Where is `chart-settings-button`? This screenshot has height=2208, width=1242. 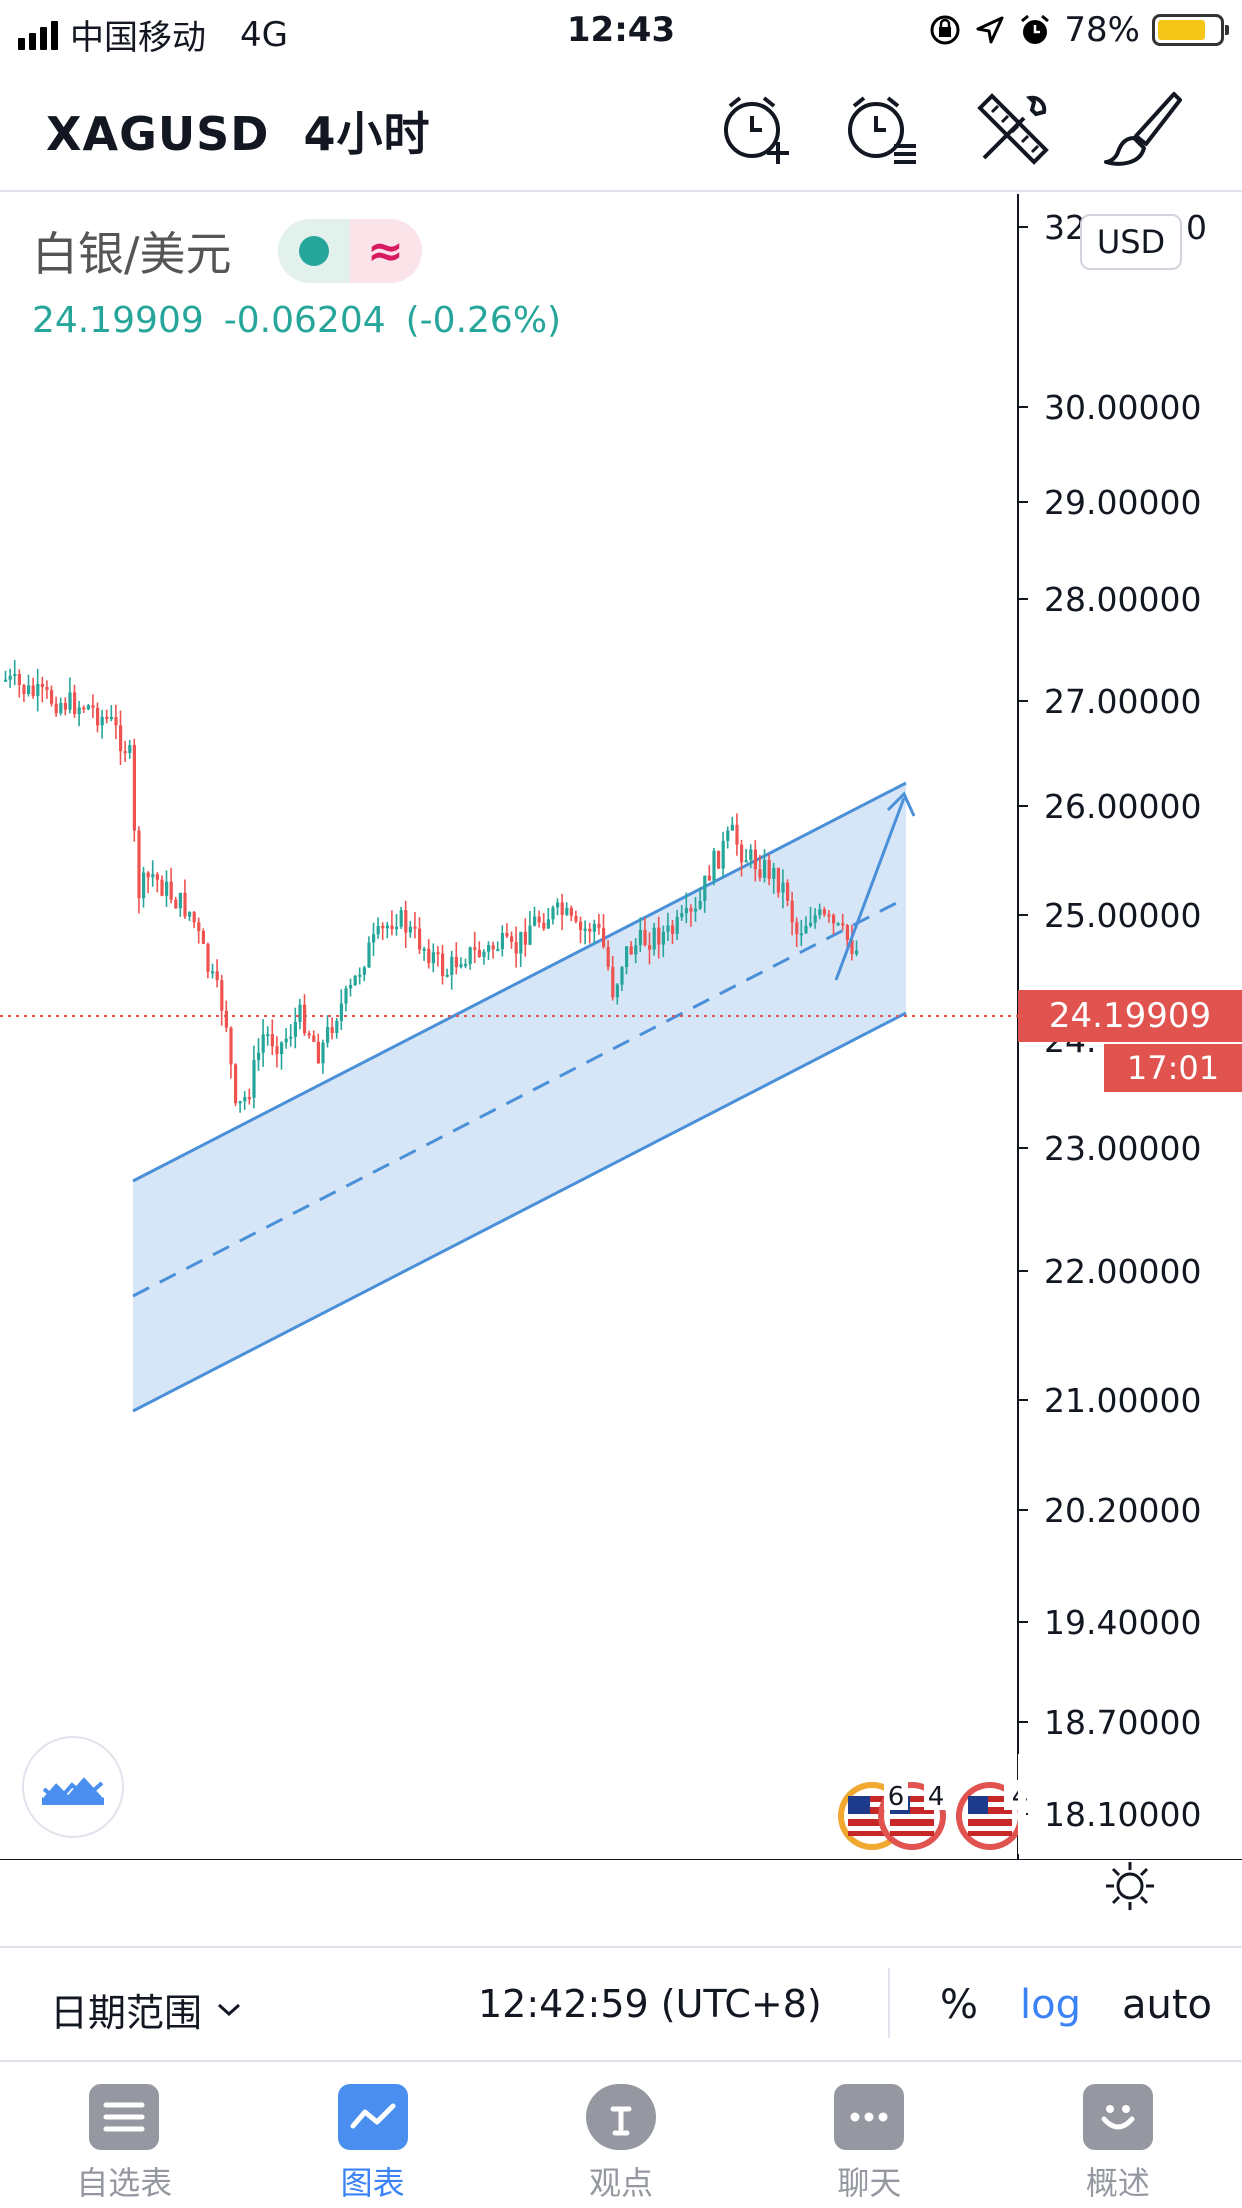
chart-settings-button is located at coordinates (1130, 1886).